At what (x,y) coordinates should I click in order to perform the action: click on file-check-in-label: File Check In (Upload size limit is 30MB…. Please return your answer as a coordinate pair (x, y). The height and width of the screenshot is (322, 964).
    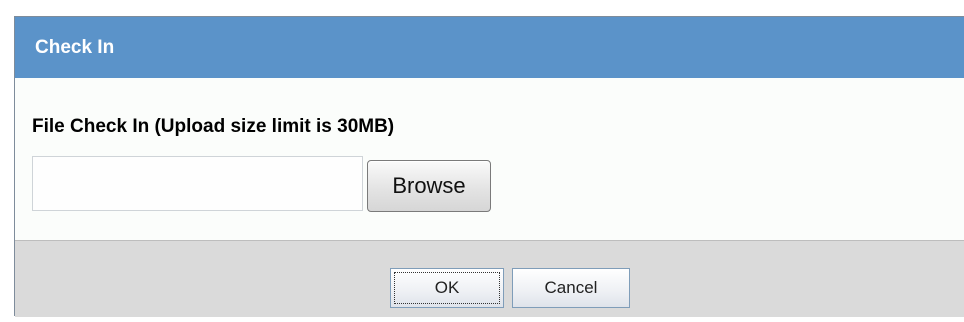
    Looking at the image, I should click on (213, 126).